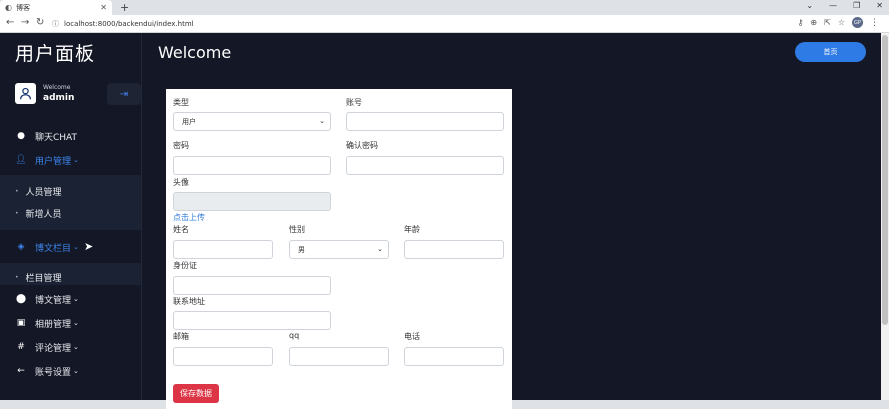  I want to click on close-window-icon: ✕, so click(879, 5).